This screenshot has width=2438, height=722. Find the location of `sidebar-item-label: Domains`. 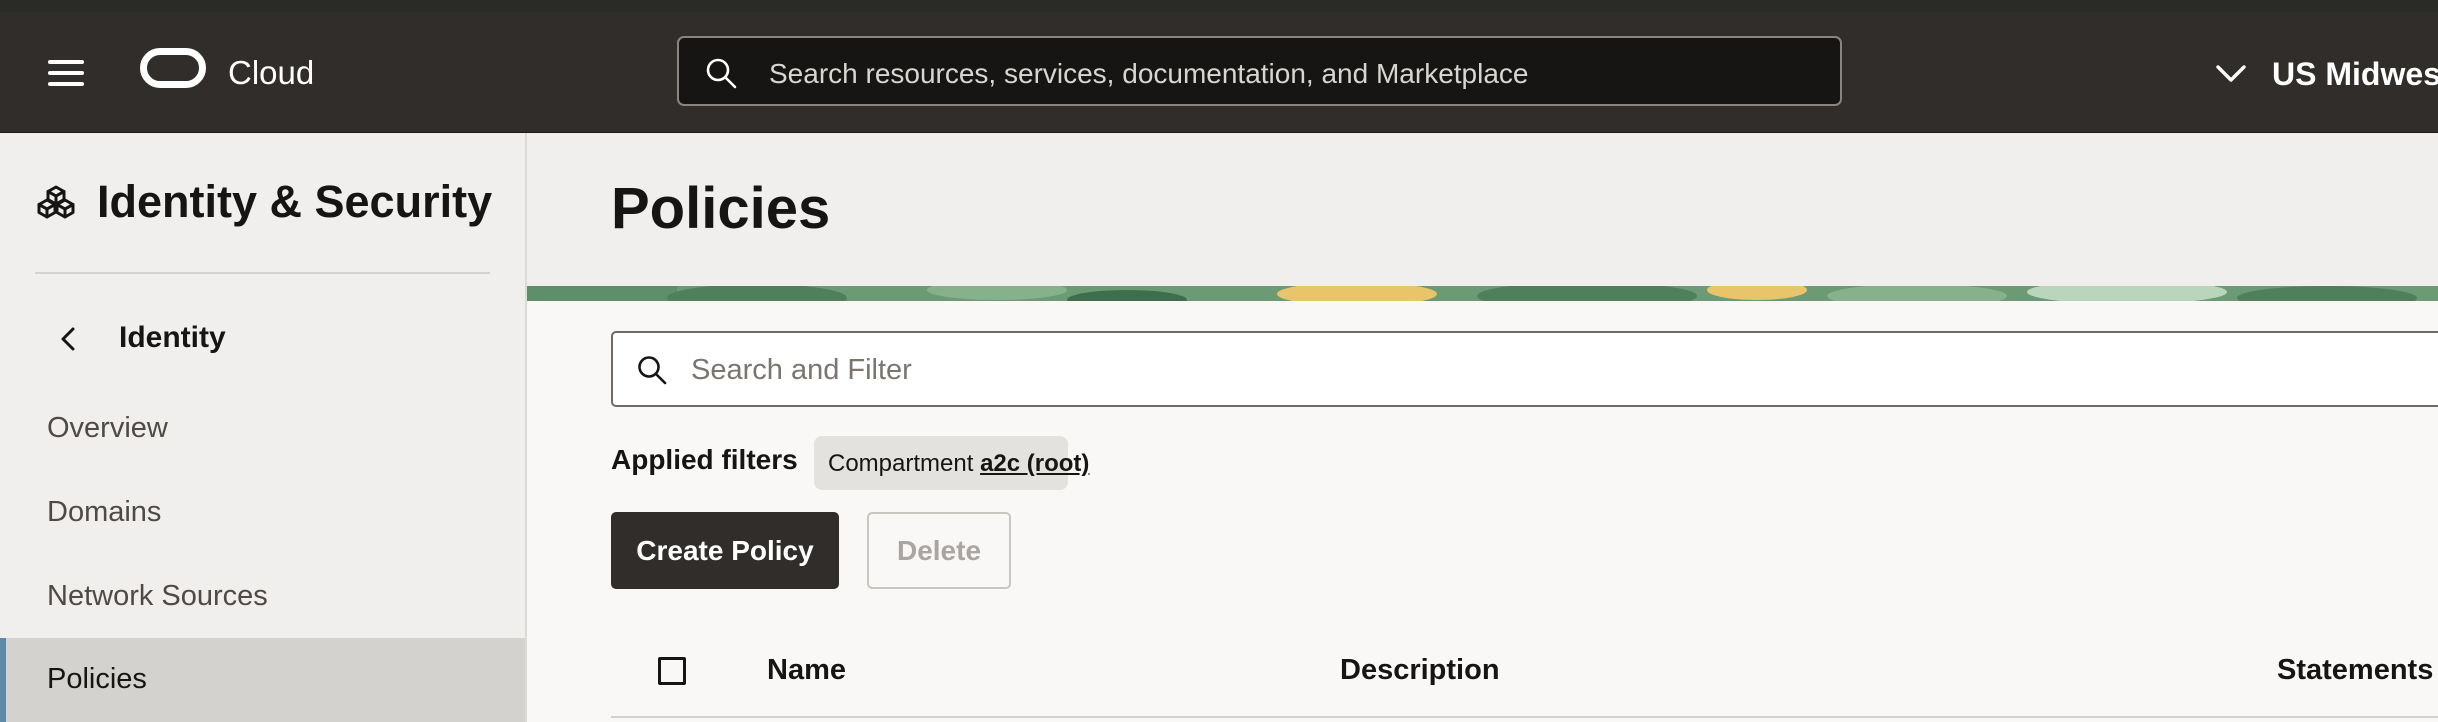

sidebar-item-label: Domains is located at coordinates (104, 512).